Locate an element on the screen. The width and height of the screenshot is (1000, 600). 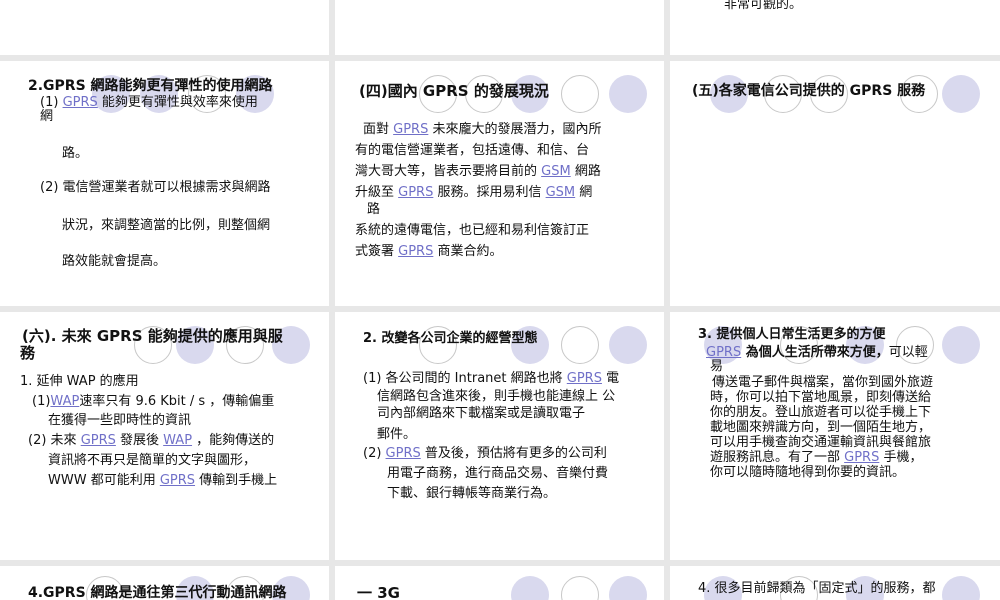
slide-title: 2.GPRS 網路能夠更有彈性的使用網路 is located at coordinates (150, 86).